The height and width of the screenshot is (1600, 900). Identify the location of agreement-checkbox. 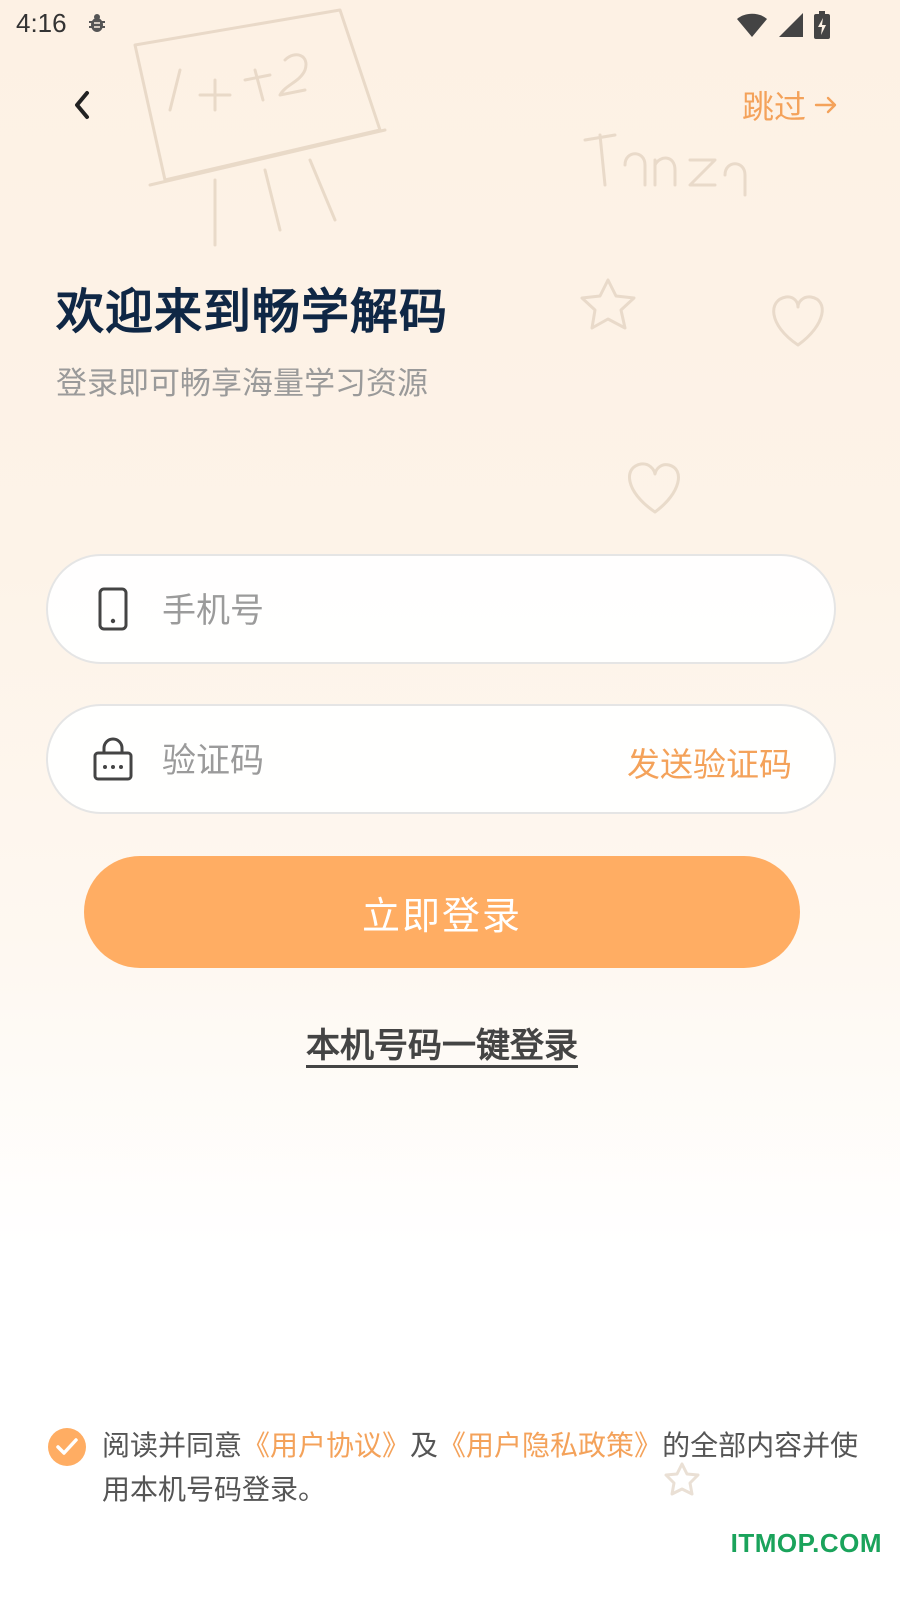
(67, 1447).